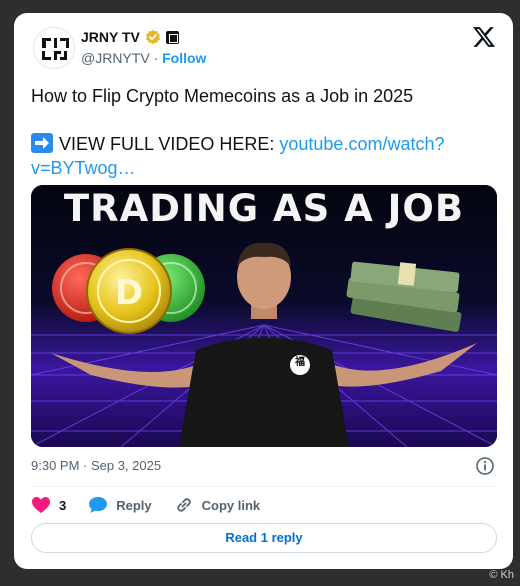 The height and width of the screenshot is (586, 520). I want to click on author-name-row: JRNY TV, so click(130, 37).